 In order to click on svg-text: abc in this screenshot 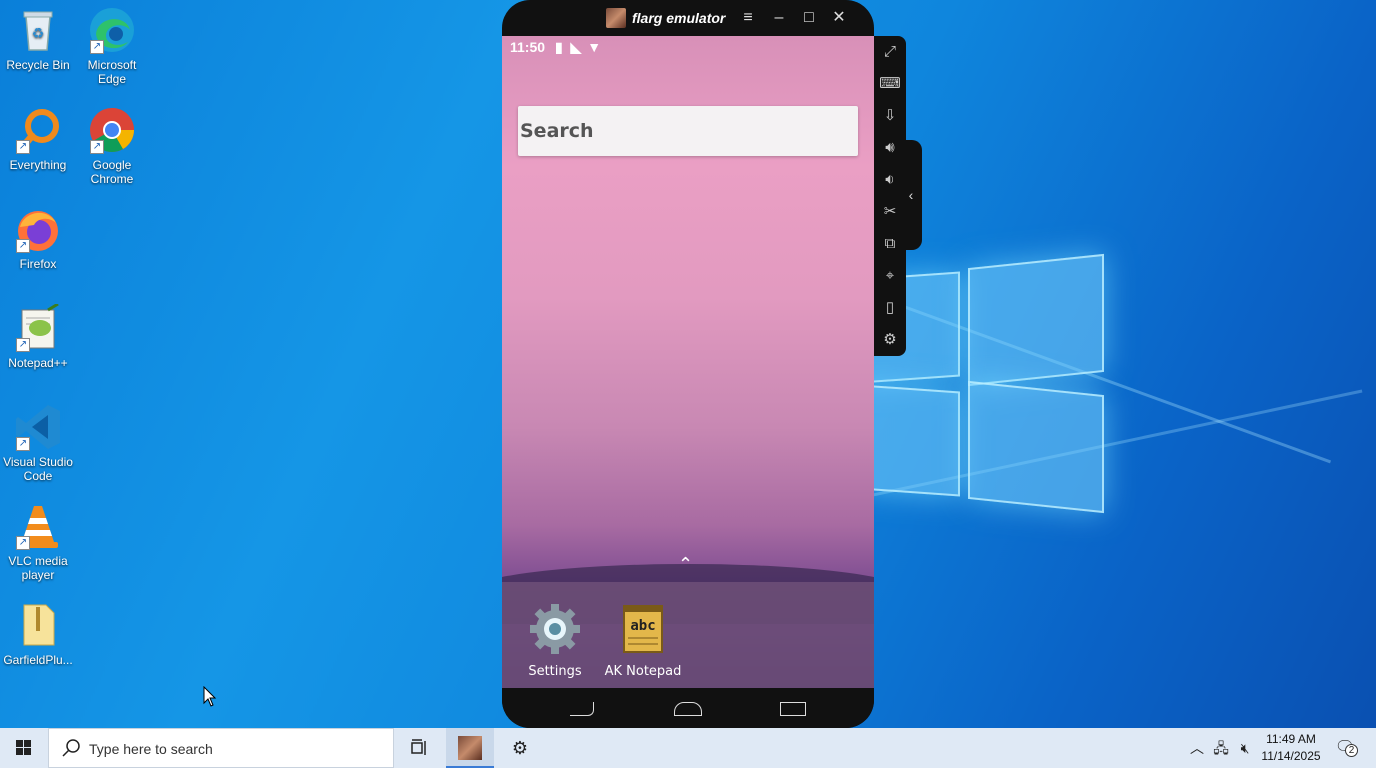, I will do `click(642, 626)`.